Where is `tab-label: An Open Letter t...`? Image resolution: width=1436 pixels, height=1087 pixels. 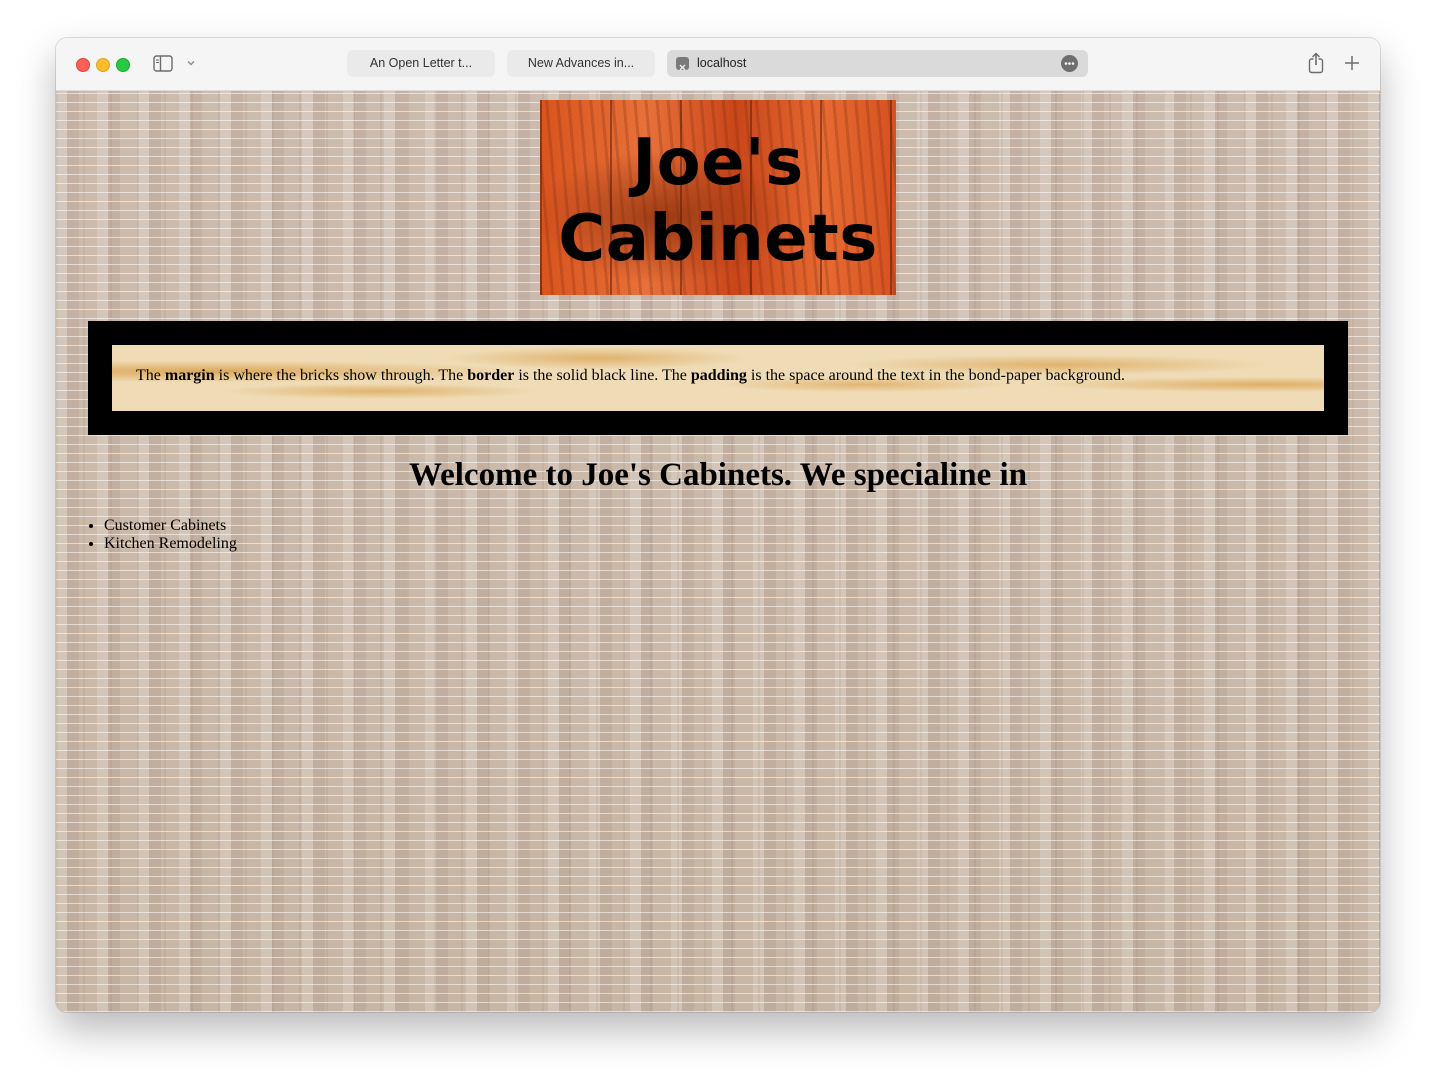 tab-label: An Open Letter t... is located at coordinates (421, 63).